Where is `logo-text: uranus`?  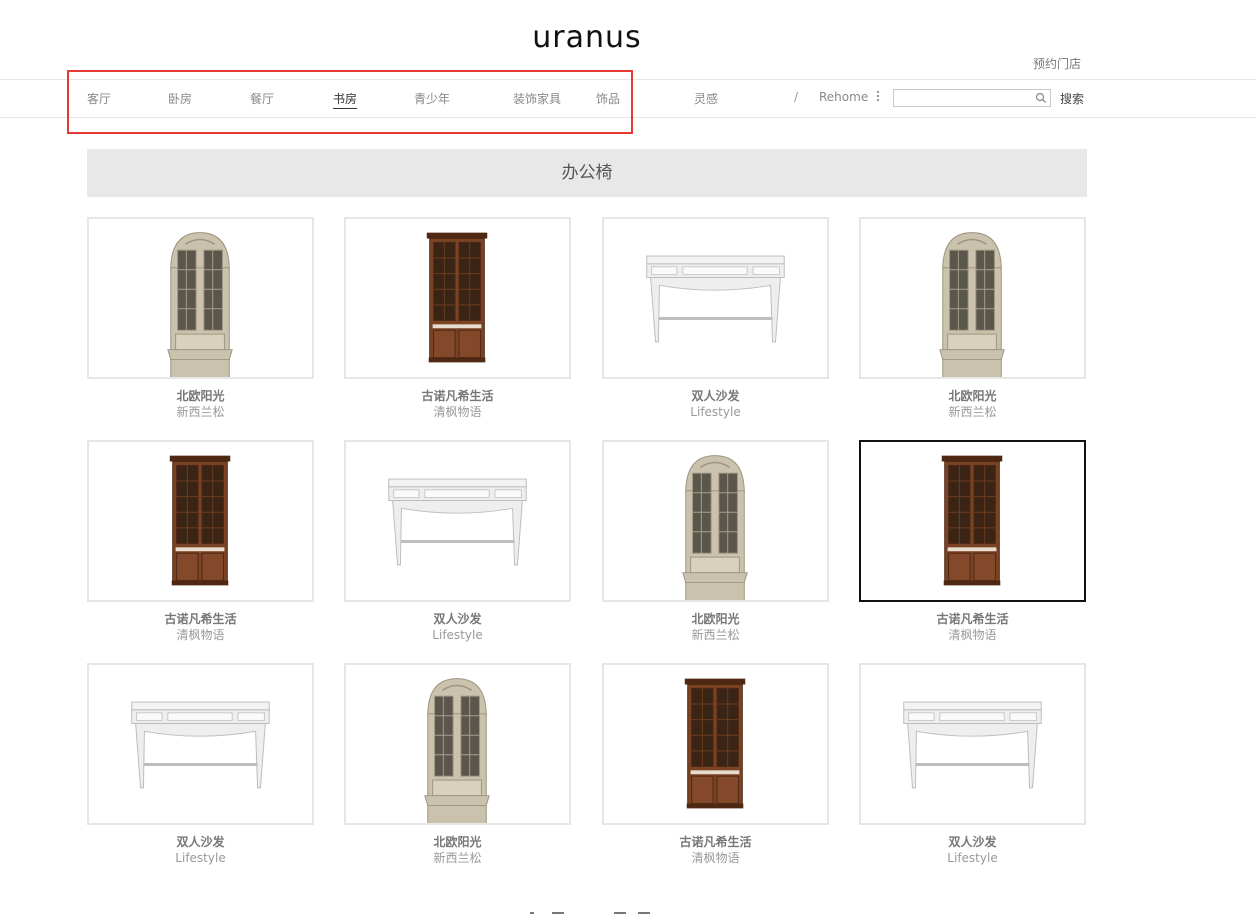
logo-text: uranus is located at coordinates (586, 38).